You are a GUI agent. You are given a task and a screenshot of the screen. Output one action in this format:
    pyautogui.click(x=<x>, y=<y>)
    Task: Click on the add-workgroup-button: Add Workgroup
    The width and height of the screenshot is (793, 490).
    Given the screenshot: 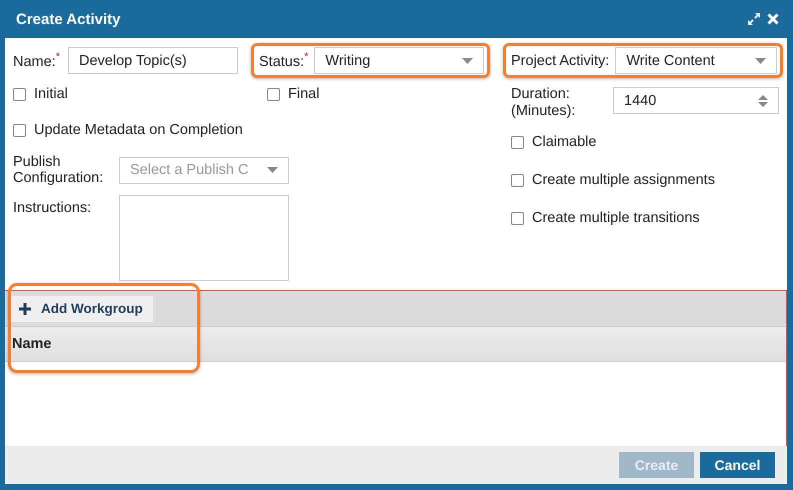 What is the action you would take?
    pyautogui.click(x=81, y=309)
    